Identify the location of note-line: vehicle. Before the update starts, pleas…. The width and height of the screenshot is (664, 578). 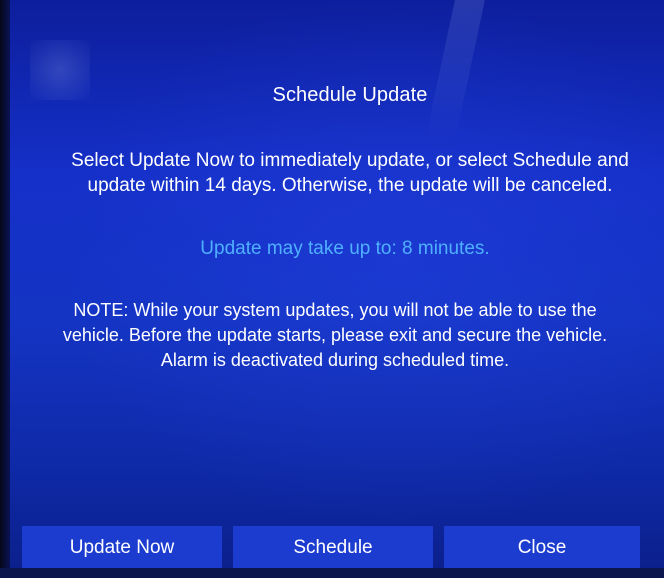
(335, 335).